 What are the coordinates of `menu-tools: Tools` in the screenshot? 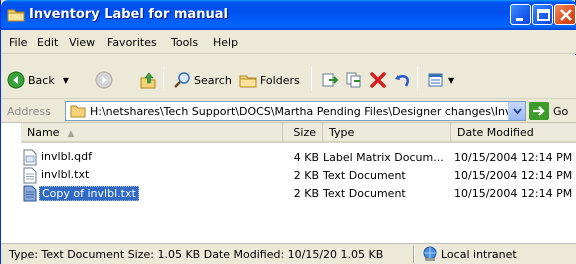 It's located at (184, 42).